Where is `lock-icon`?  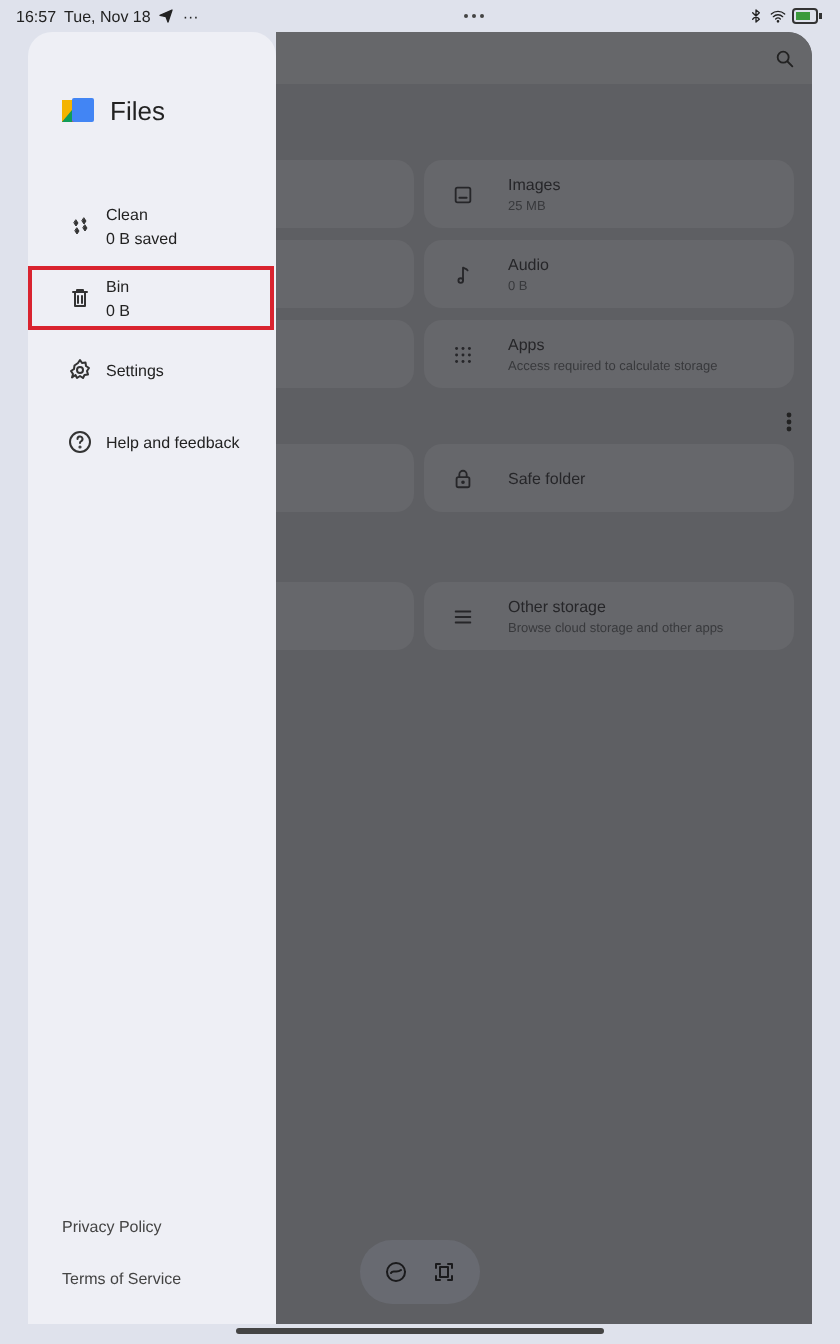 lock-icon is located at coordinates (463, 478).